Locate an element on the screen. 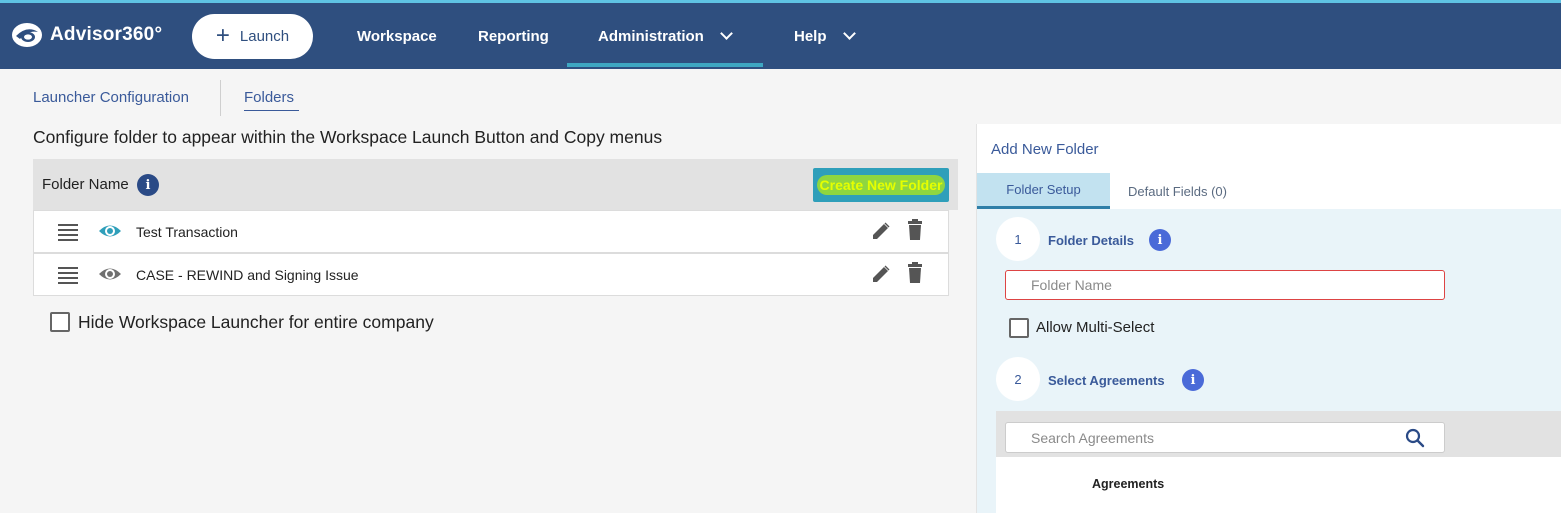 Image resolution: width=1561 pixels, height=513 pixels. nav-workspace-label: Workspace is located at coordinates (397, 36).